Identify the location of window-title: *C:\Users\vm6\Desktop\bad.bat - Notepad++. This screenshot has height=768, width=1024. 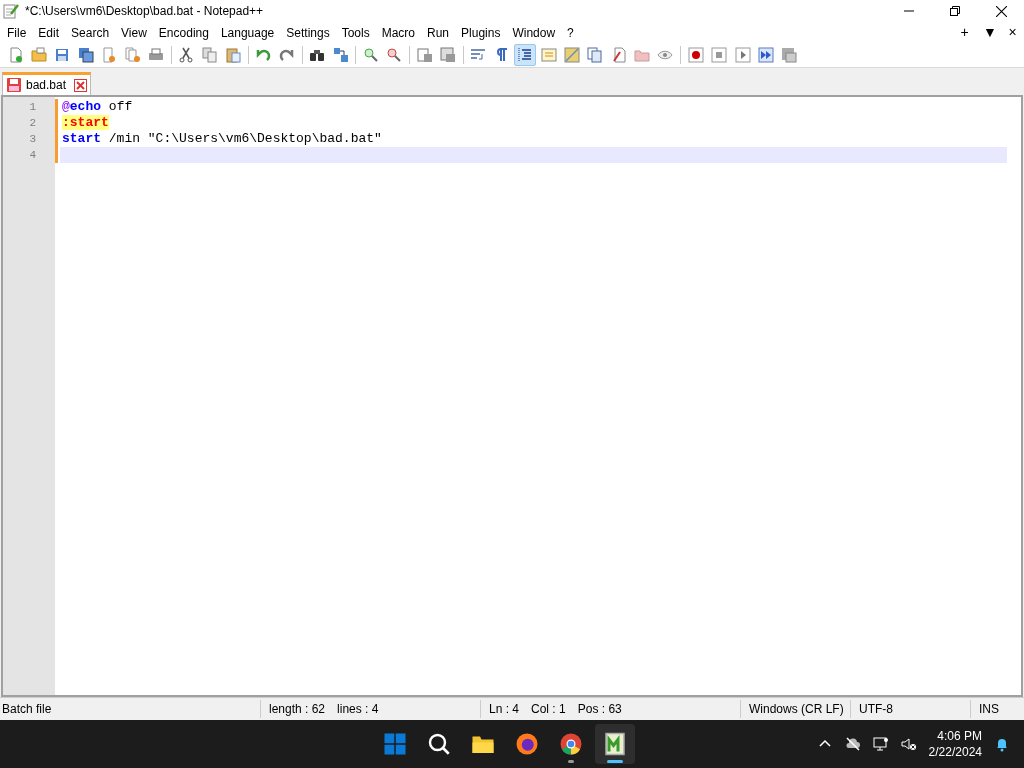
(144, 11).